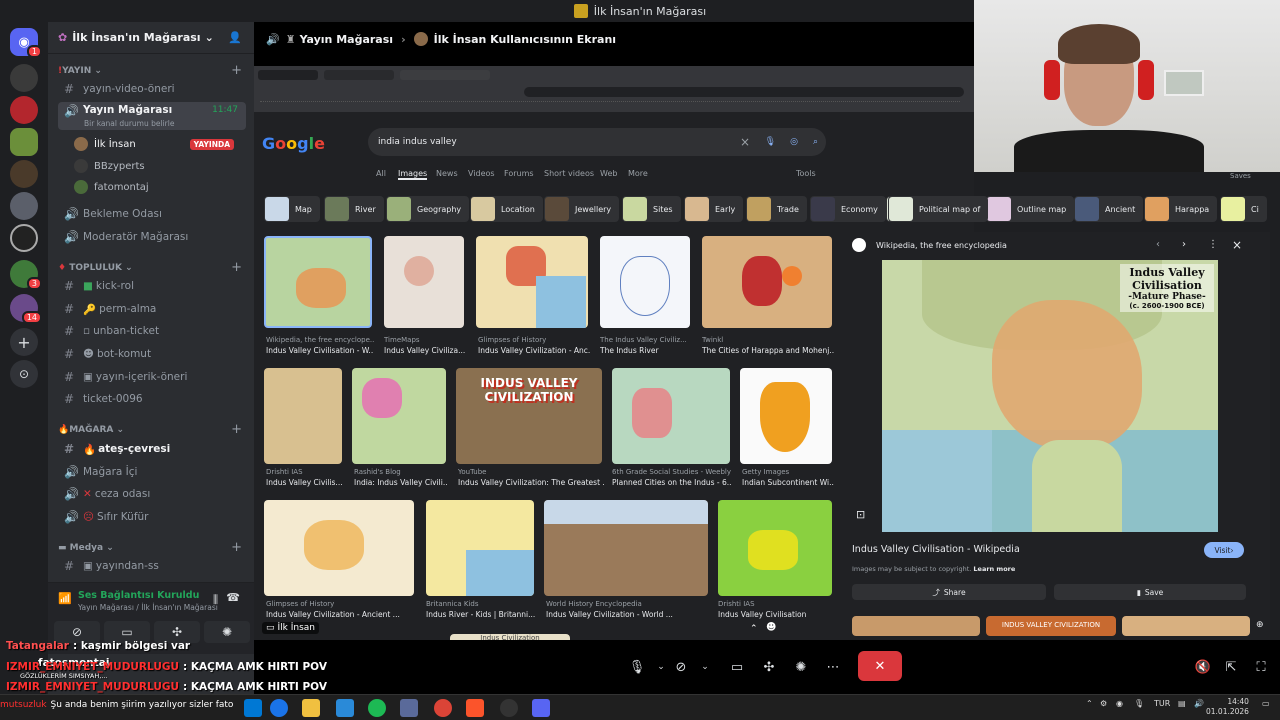 The image size is (1280, 720). What do you see at coordinates (152, 237) in the screenshot?
I see `voice-channel-moderator: 🔊 Moderatör Mağarası` at bounding box center [152, 237].